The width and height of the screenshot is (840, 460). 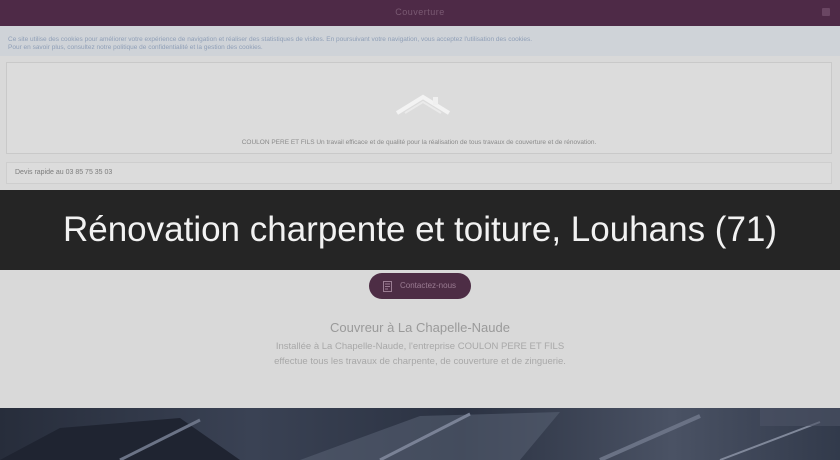 I want to click on roof-photo, so click(x=420, y=434).